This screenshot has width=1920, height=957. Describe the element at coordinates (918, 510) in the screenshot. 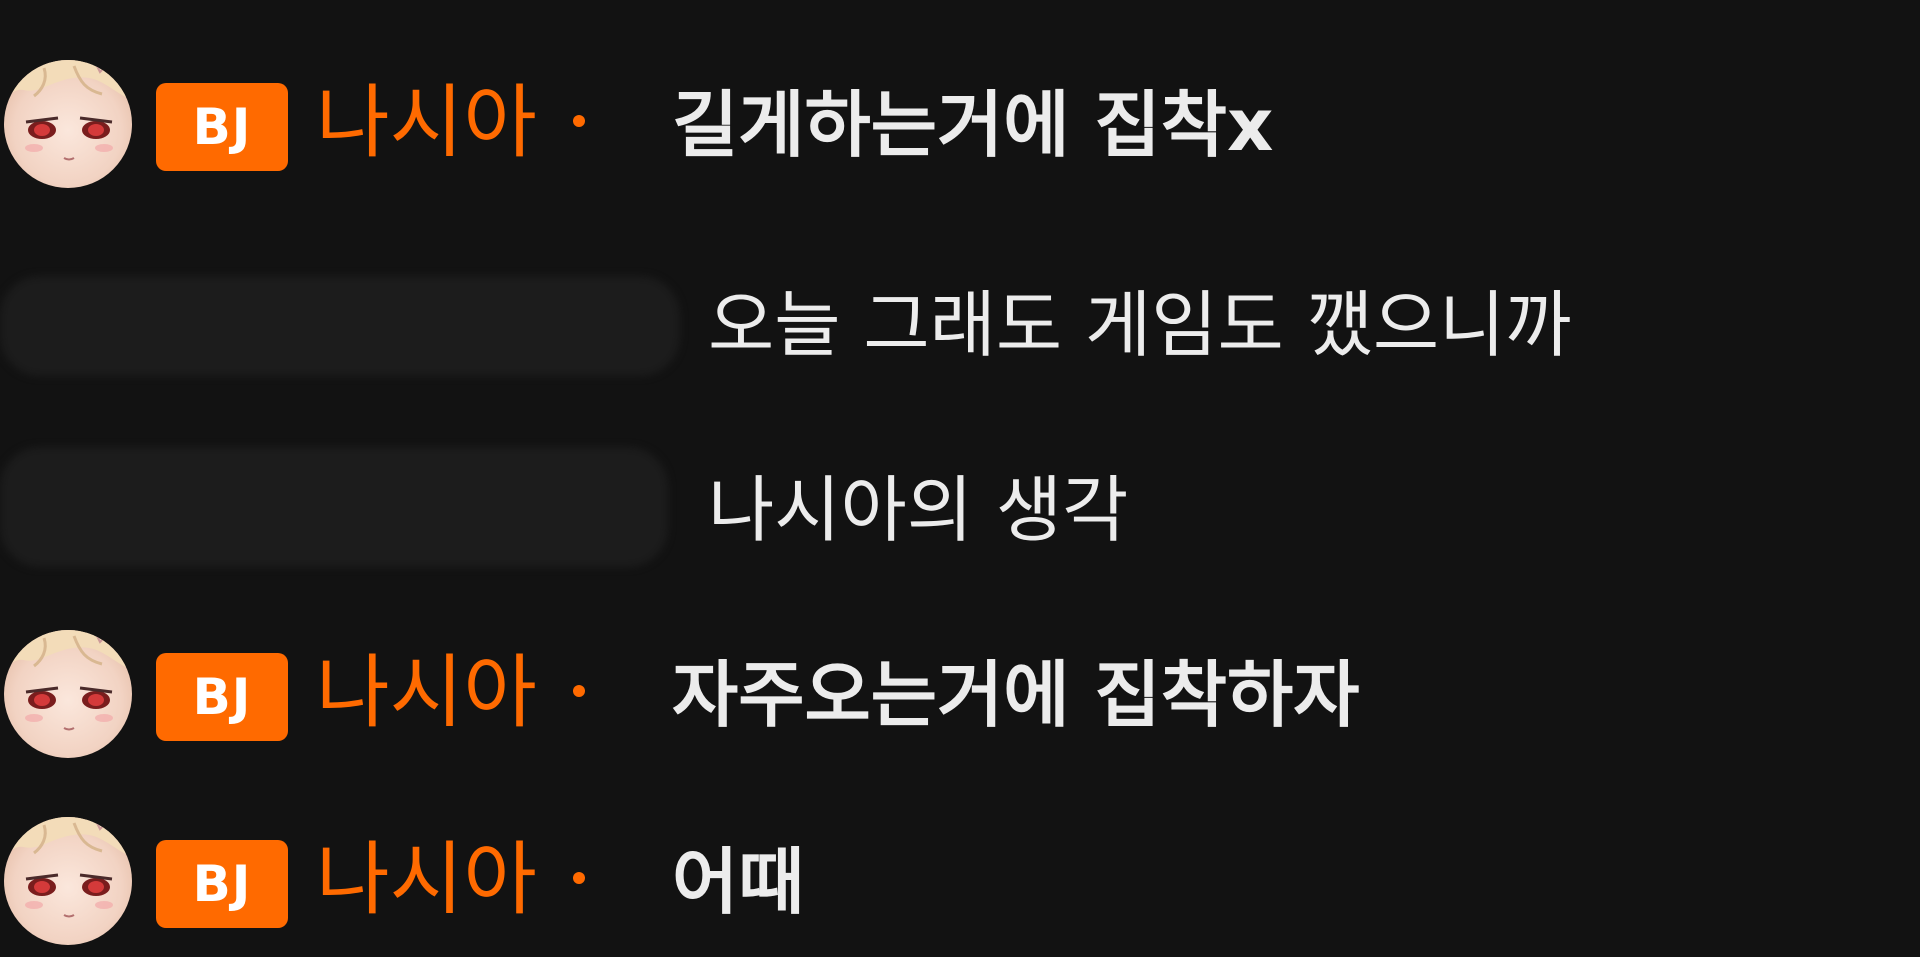

I see `message-text: 나시아의 생각` at that location.